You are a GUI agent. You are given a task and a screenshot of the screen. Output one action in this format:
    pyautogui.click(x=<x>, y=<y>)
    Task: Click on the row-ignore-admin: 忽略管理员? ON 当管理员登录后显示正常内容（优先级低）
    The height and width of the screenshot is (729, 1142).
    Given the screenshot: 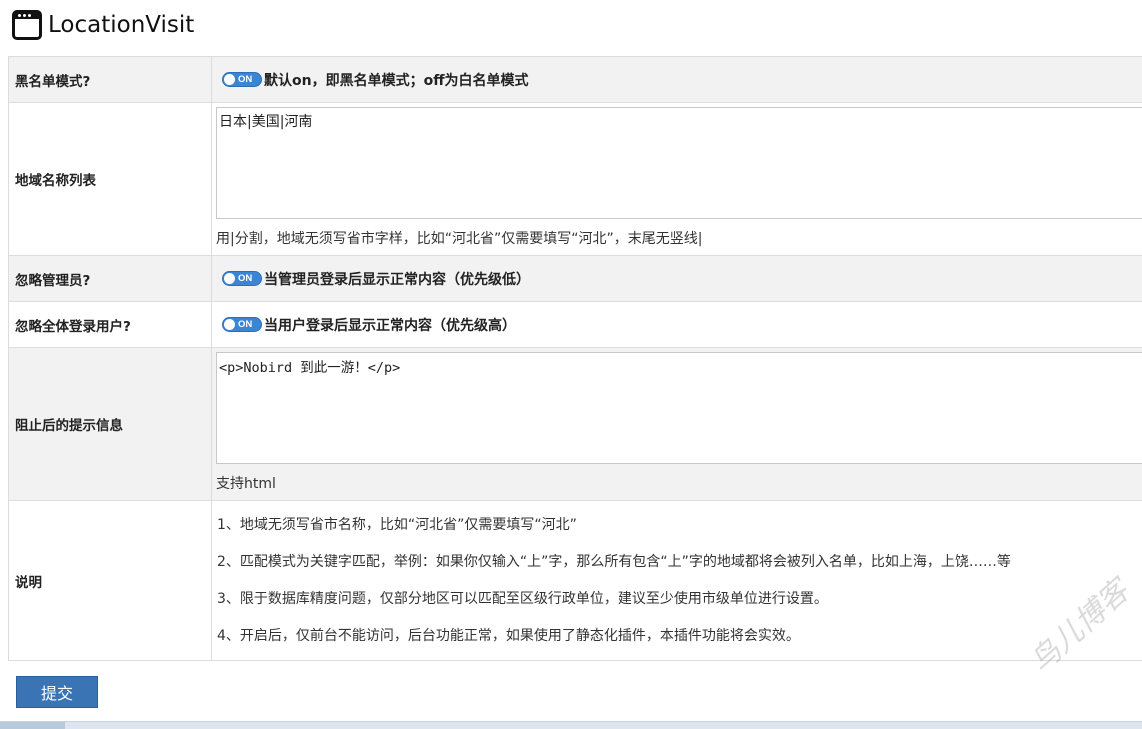 What is the action you would take?
    pyautogui.click(x=575, y=278)
    